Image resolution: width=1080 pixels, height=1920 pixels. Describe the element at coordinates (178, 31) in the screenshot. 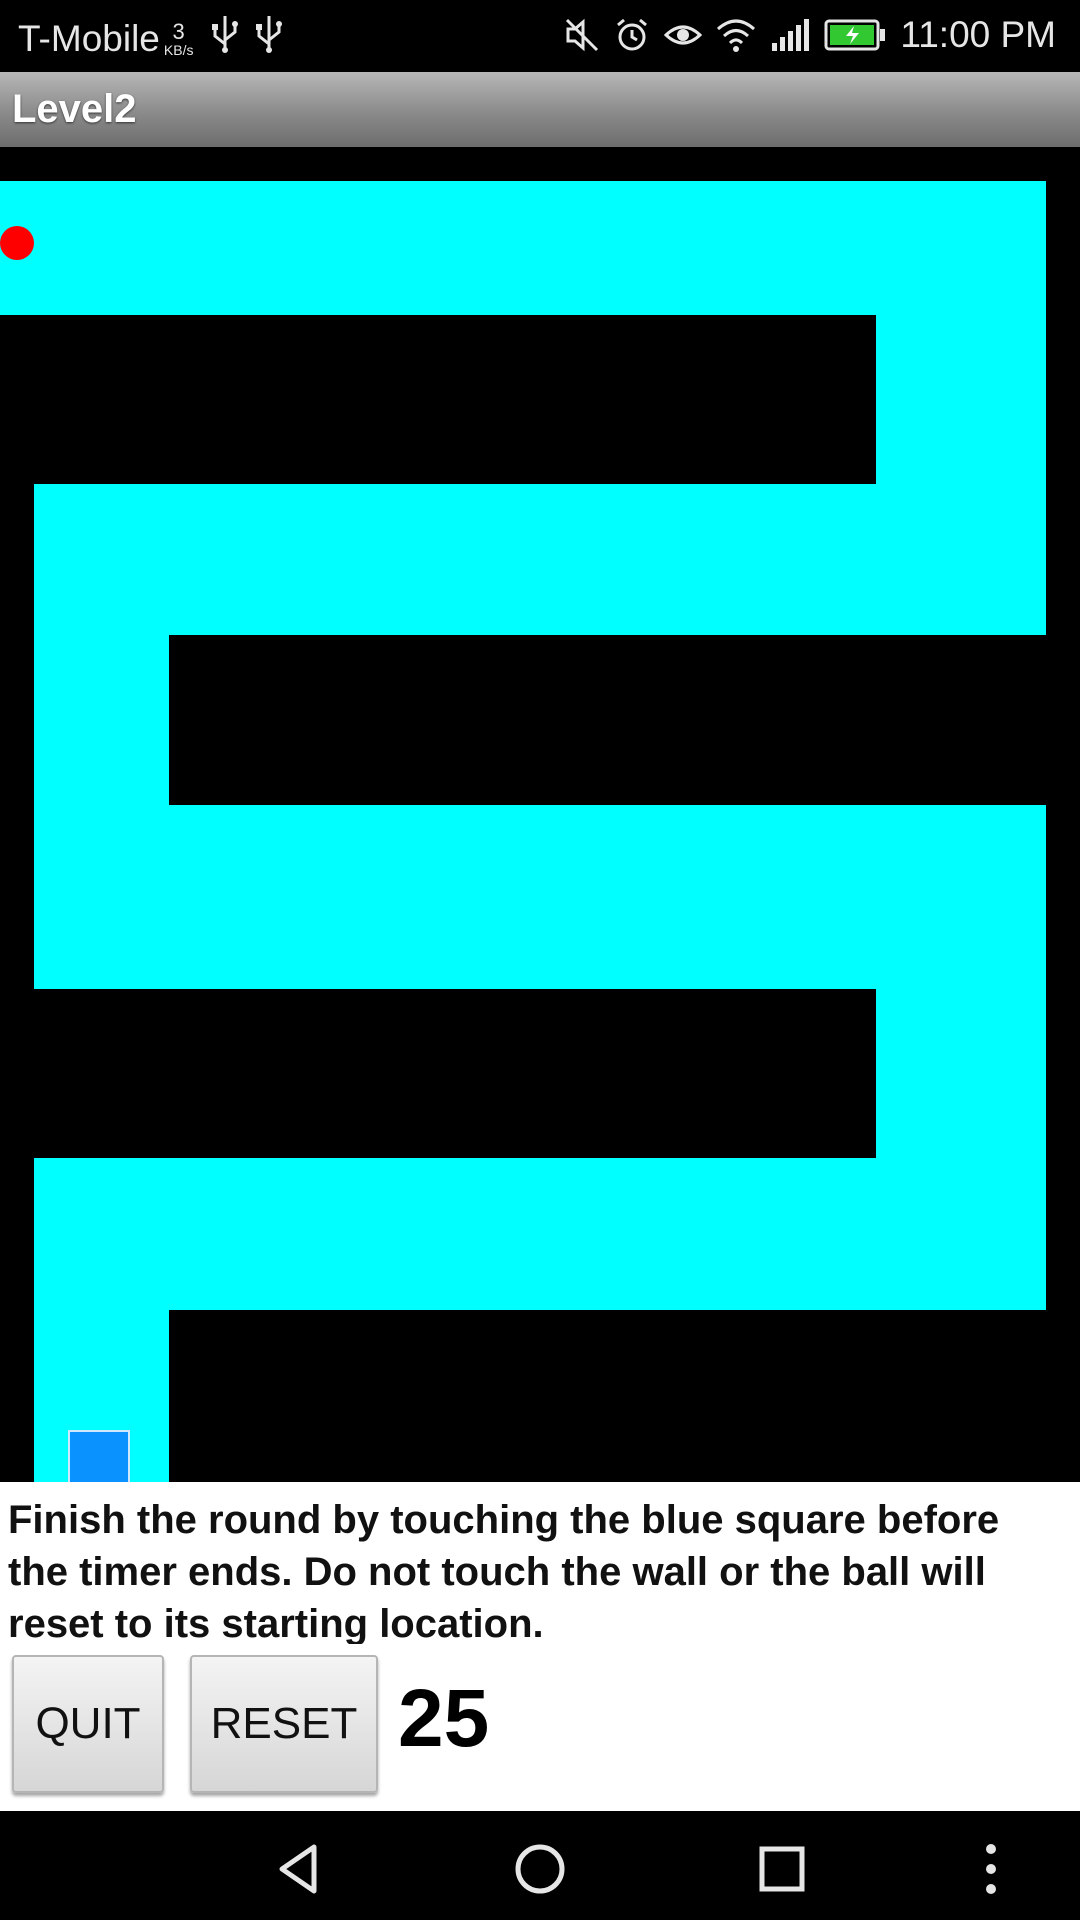

I see `net-speed-value: 3` at that location.